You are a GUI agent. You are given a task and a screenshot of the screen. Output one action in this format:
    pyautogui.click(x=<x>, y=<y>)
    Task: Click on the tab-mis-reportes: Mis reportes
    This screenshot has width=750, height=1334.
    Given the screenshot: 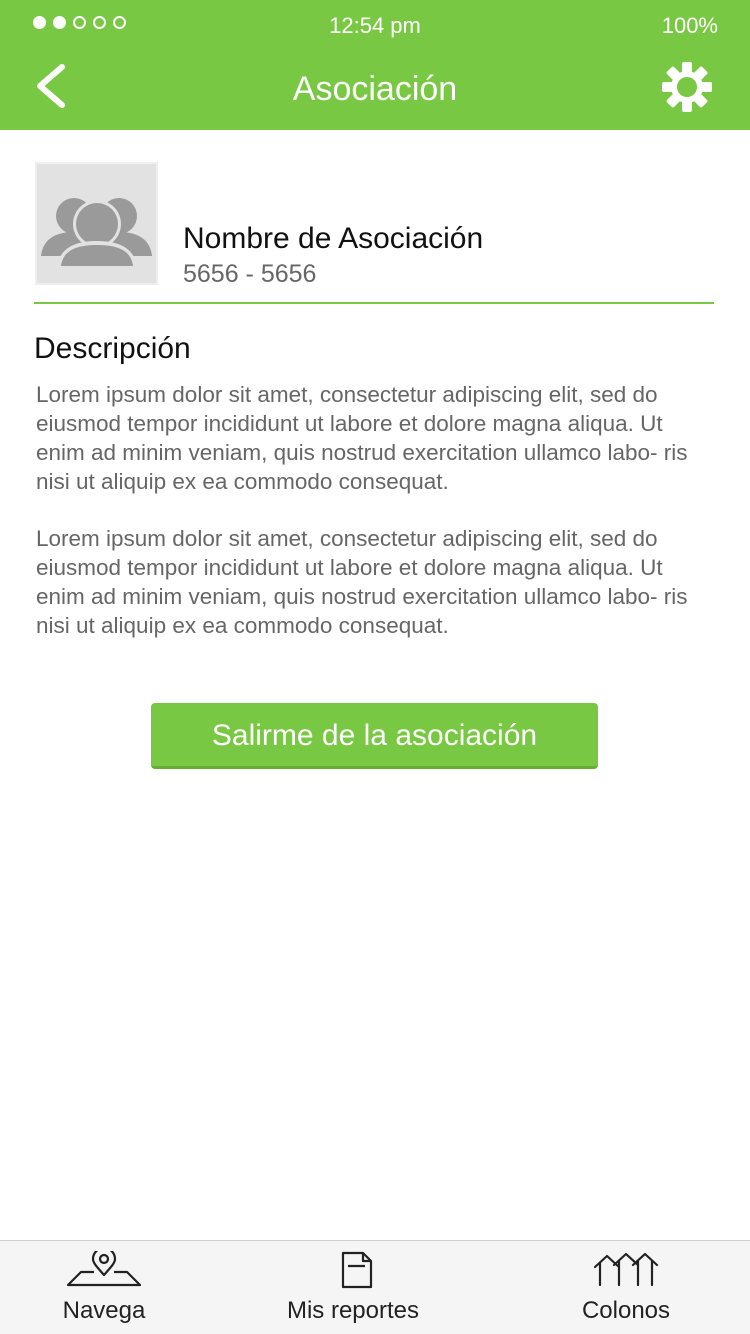 What is the action you would take?
    pyautogui.click(x=353, y=1287)
    